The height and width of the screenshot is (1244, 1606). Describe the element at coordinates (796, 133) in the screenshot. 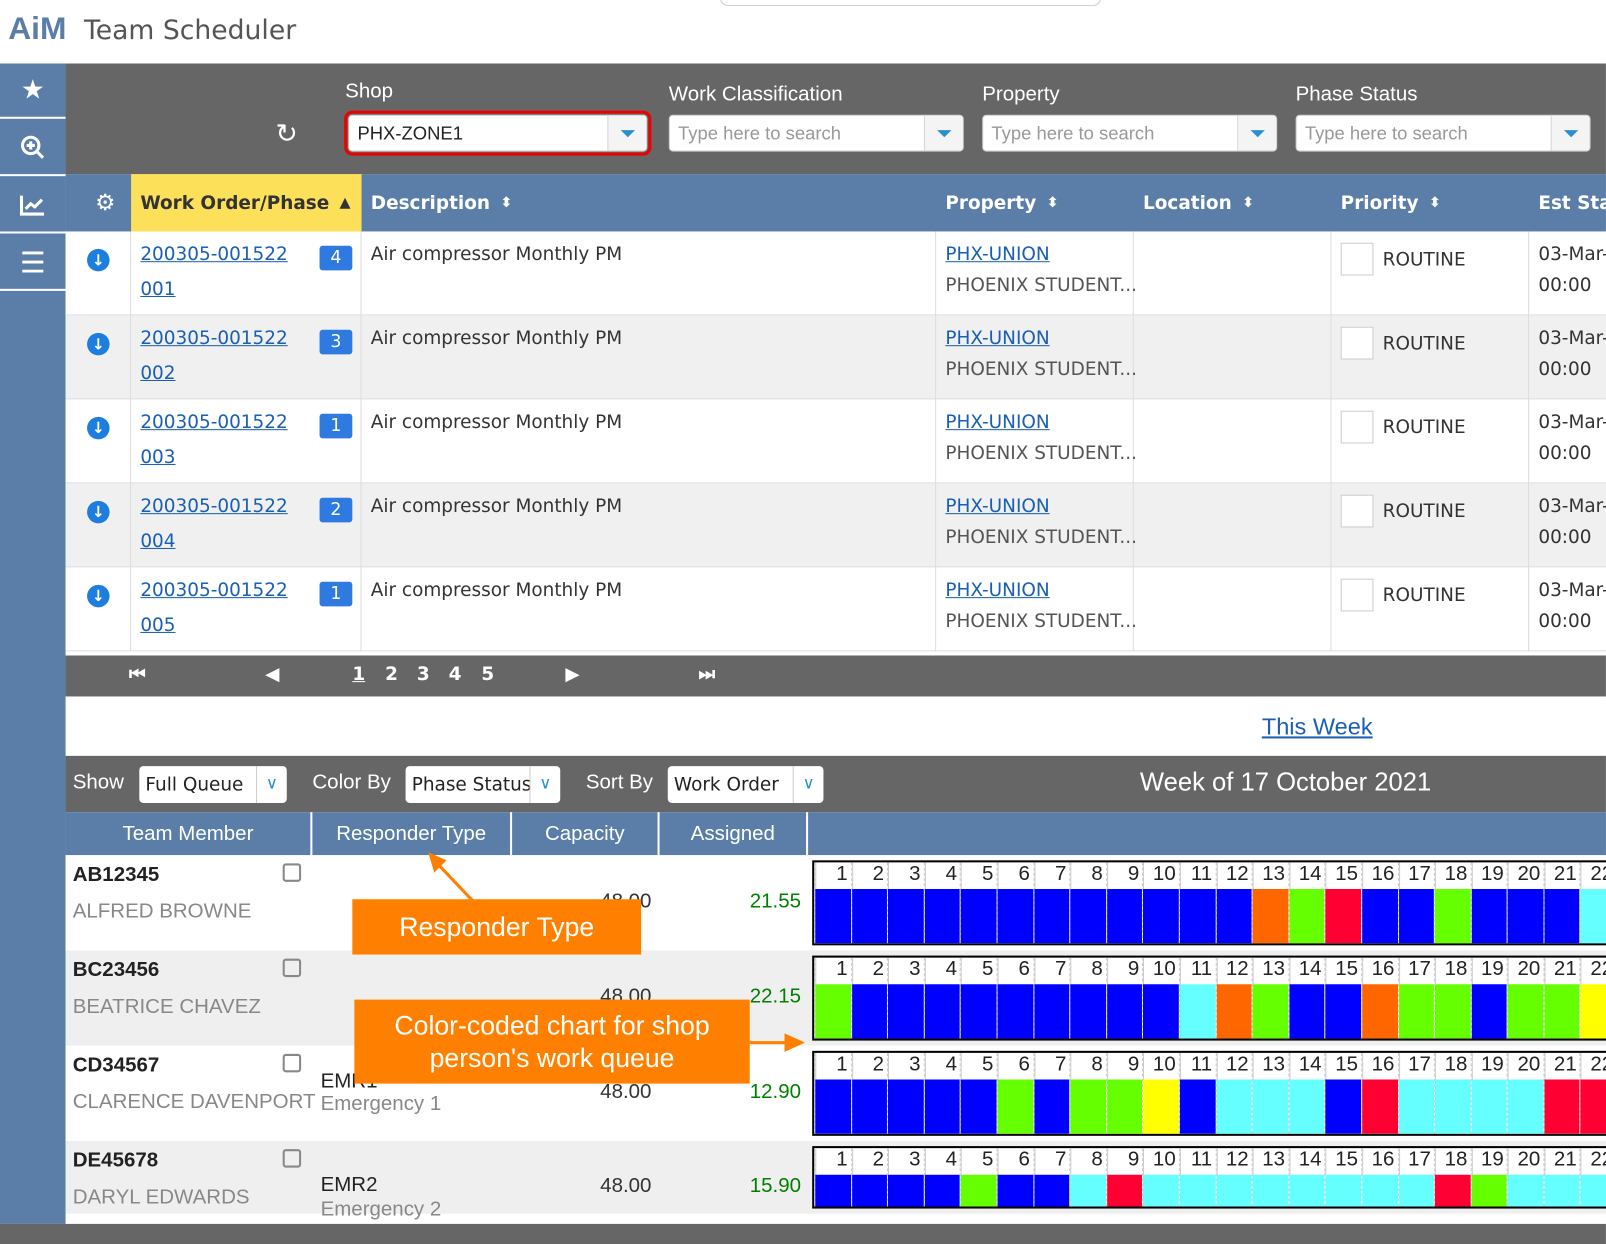

I see `work-classification-input` at that location.